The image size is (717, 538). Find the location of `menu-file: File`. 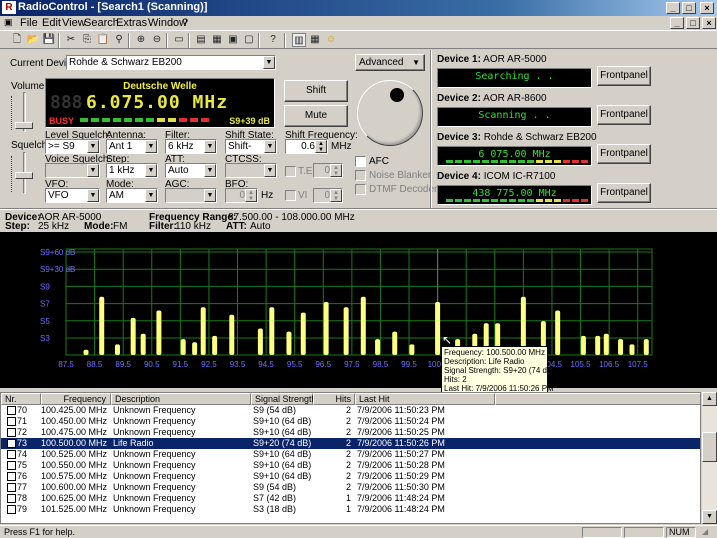

menu-file: File is located at coordinates (29, 23).